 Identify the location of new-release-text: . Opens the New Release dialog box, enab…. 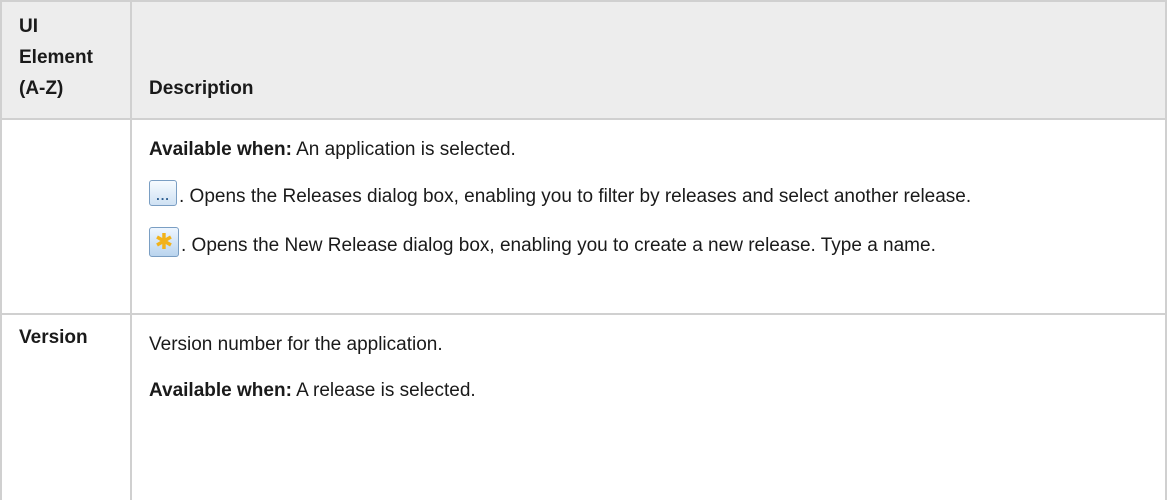
(558, 245).